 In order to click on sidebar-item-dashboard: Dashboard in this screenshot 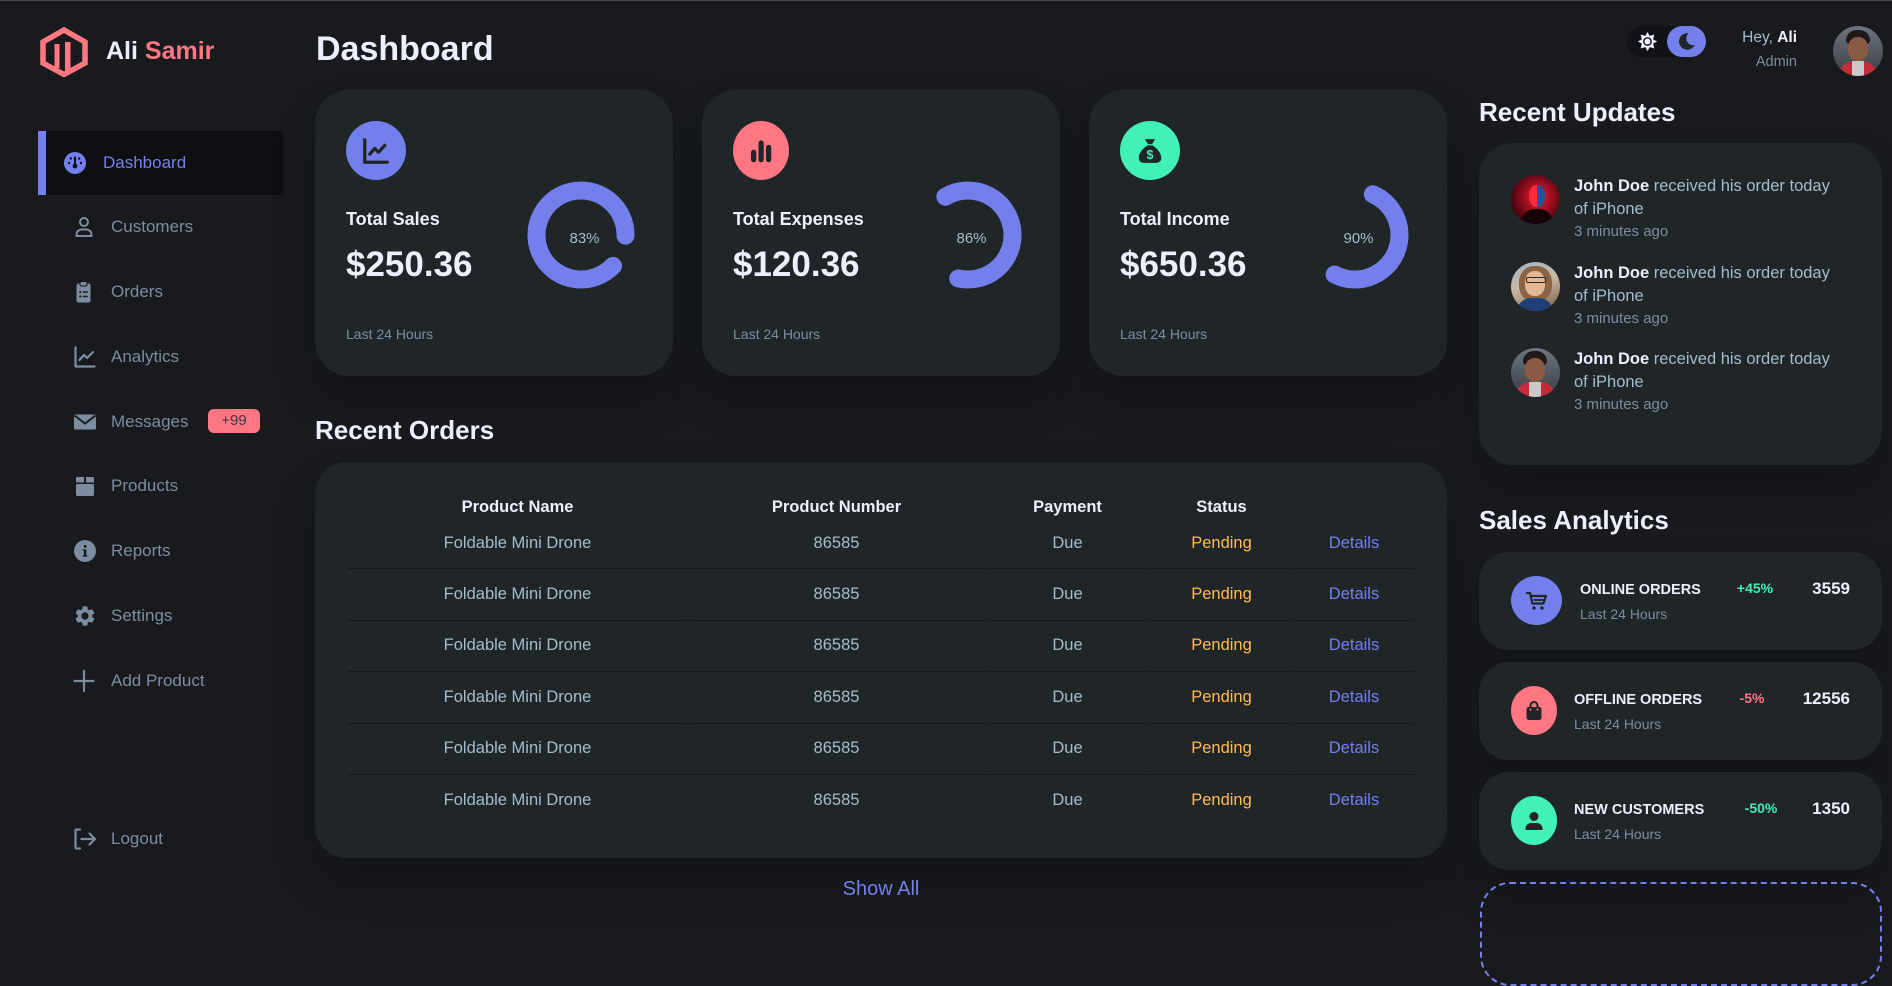, I will do `click(160, 163)`.